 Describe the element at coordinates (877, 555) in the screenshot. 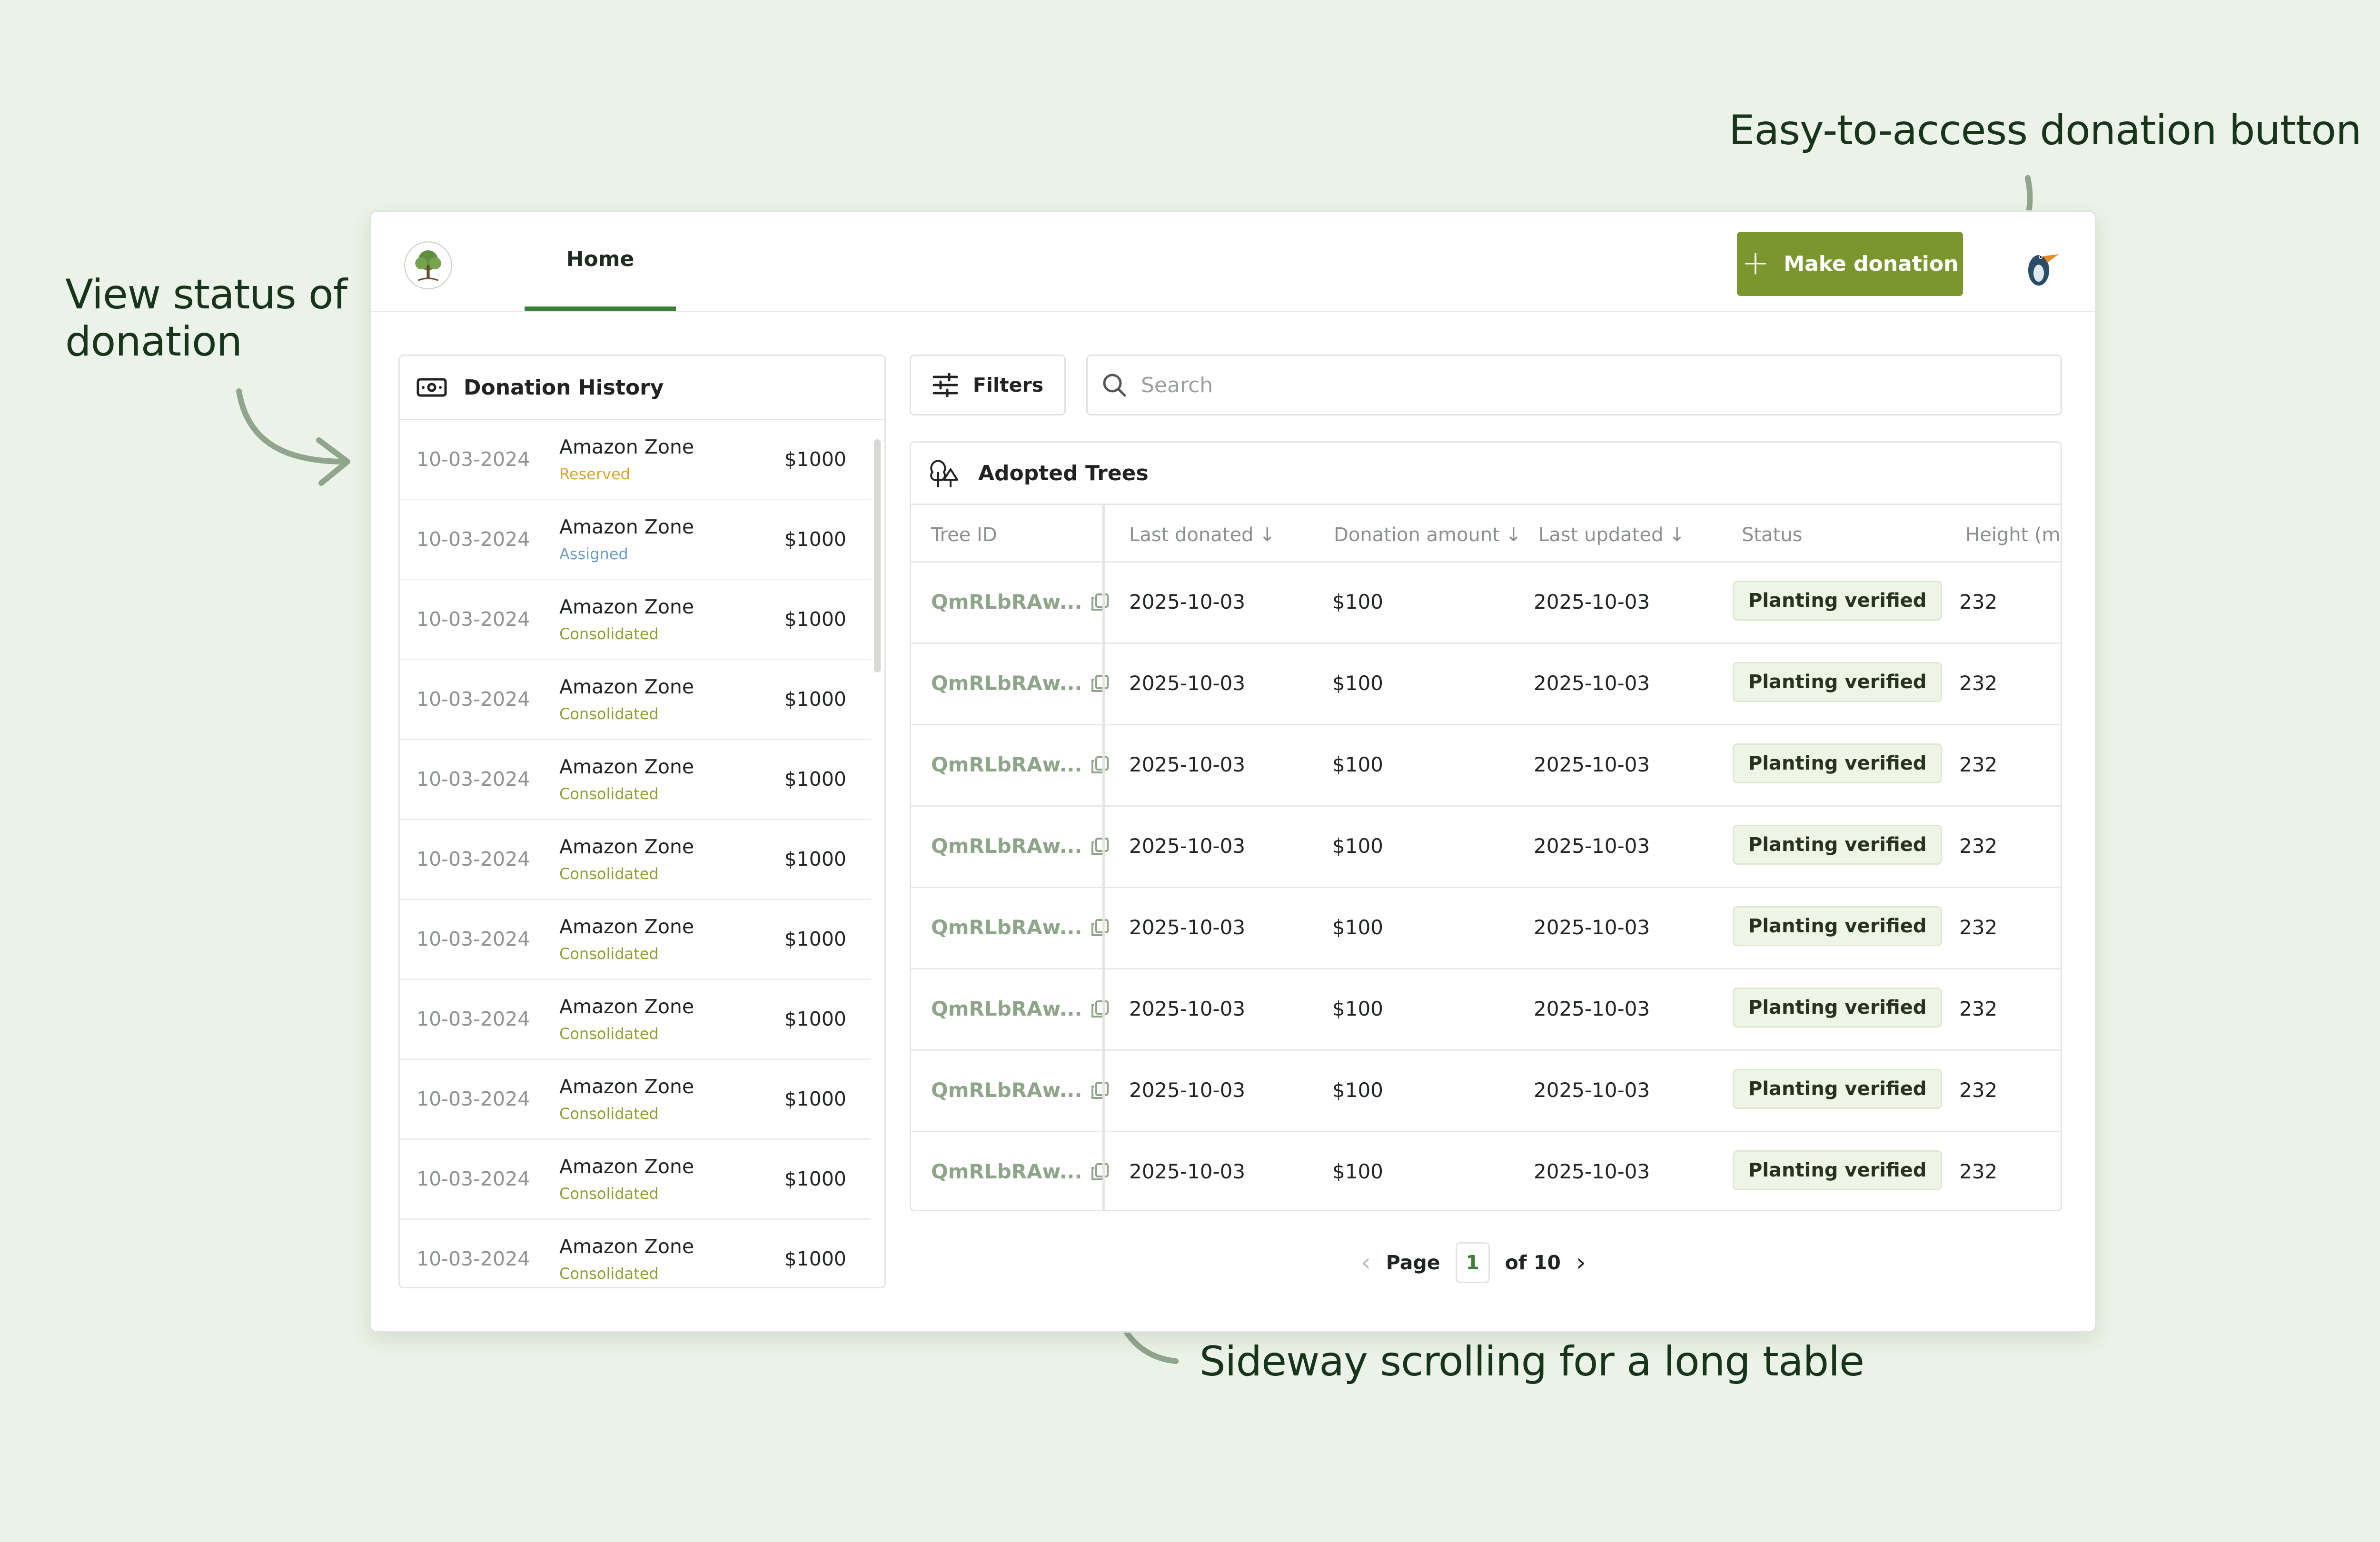

I see `history-scrollbar` at that location.